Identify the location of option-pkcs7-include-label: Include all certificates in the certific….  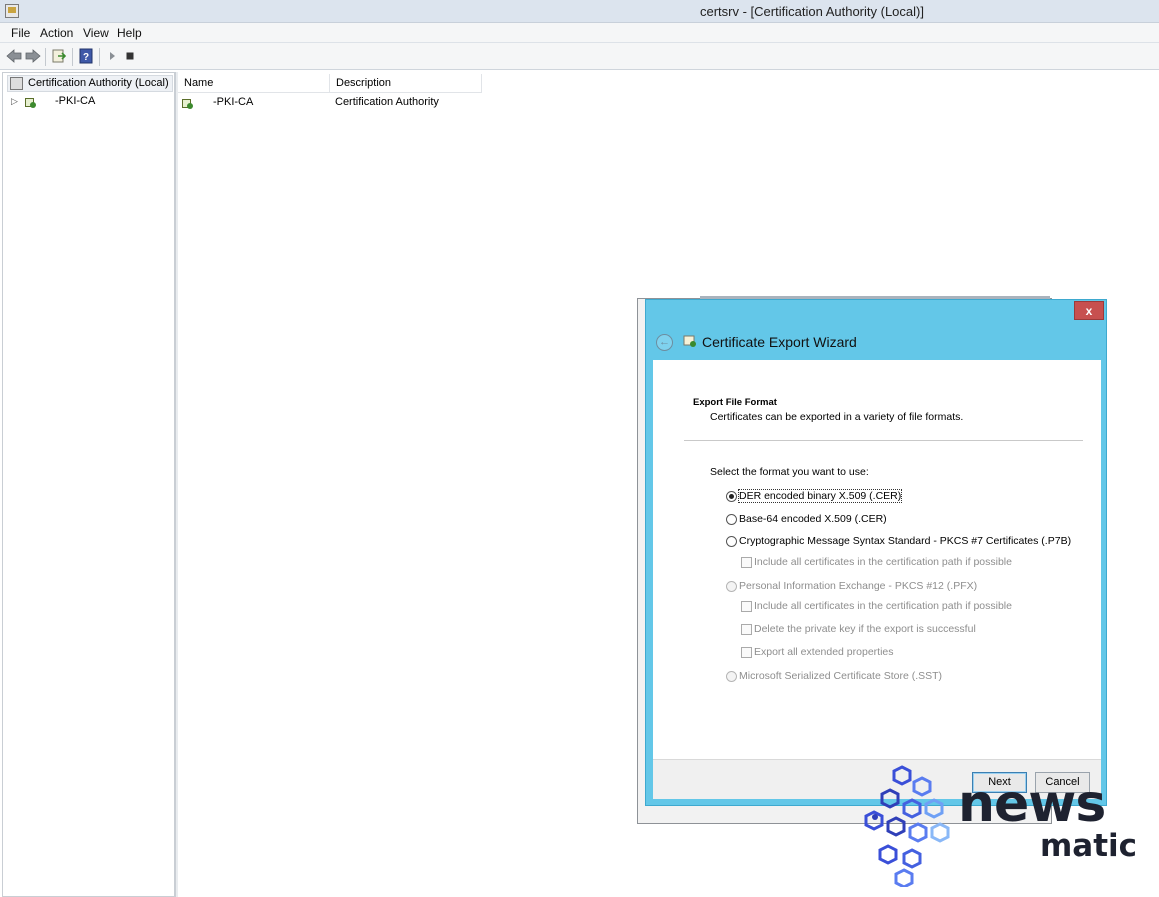
(883, 562).